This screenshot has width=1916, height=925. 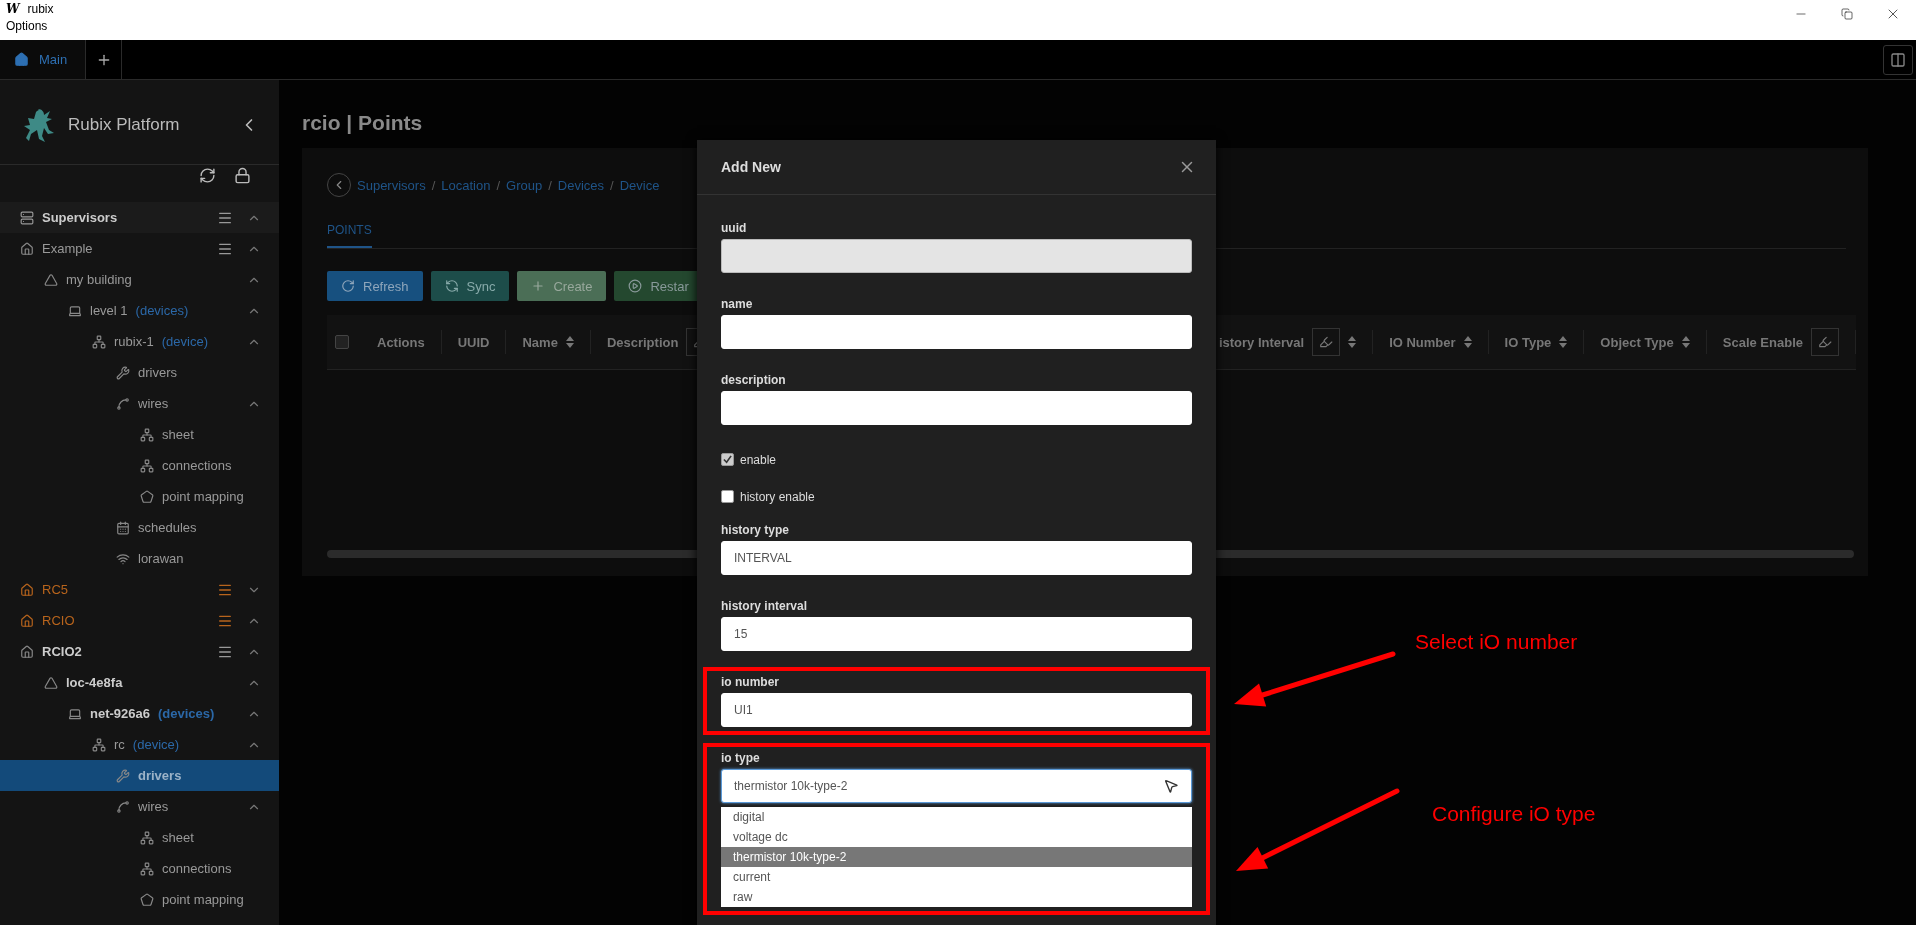 What do you see at coordinates (473, 342) in the screenshot?
I see `column-header: UUID` at bounding box center [473, 342].